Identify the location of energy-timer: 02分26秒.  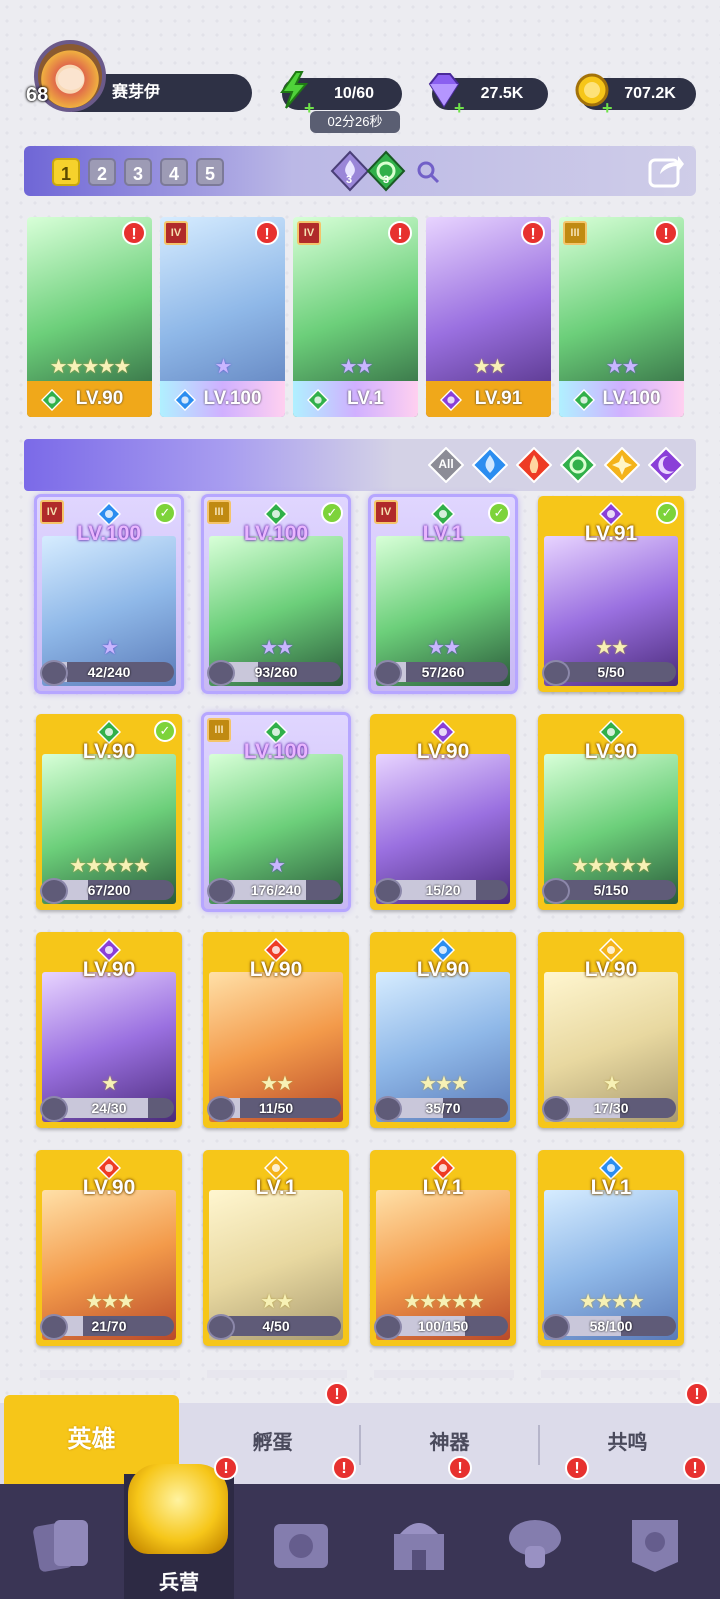
(355, 122).